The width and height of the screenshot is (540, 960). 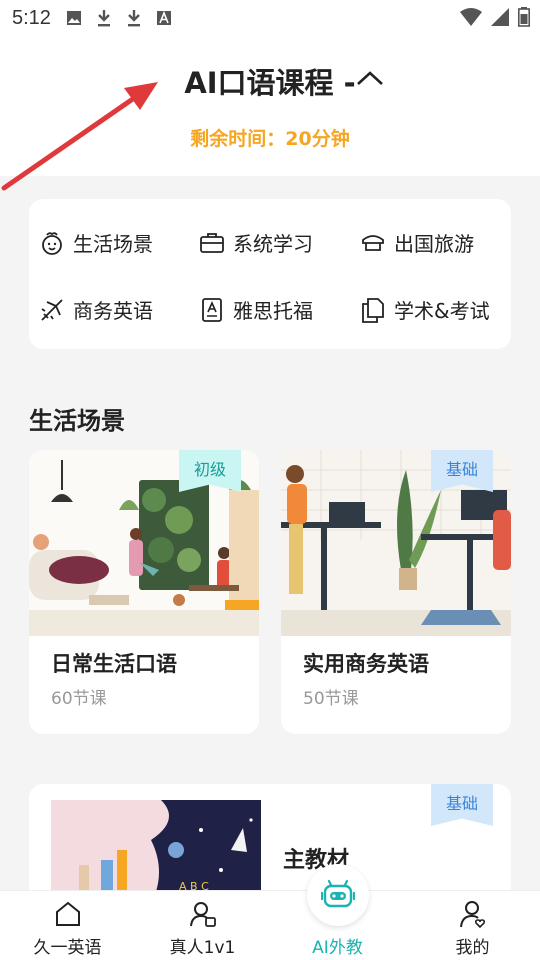 I want to click on signal-icon, so click(x=500, y=19).